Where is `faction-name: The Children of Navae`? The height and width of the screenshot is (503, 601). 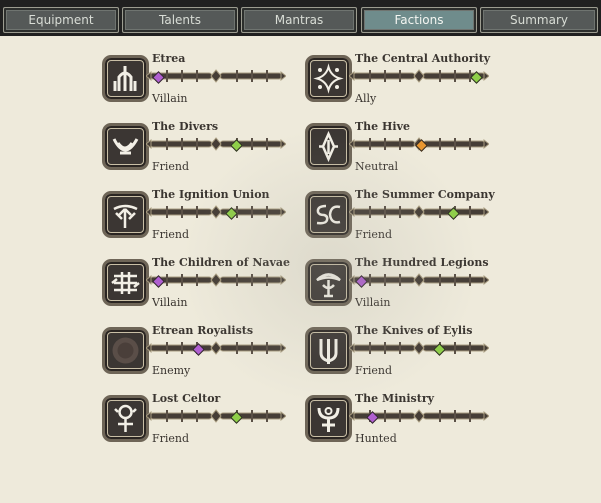
faction-name: The Children of Navae is located at coordinates (221, 262).